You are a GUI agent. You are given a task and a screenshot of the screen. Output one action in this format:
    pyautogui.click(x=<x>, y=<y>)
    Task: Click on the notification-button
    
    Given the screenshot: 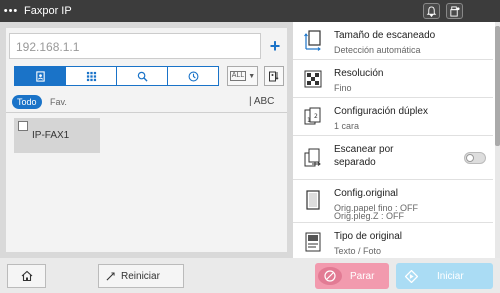 What is the action you would take?
    pyautogui.click(x=431, y=11)
    